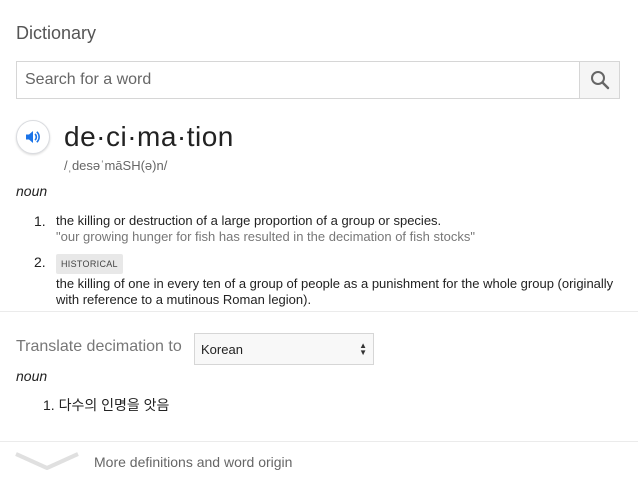 The width and height of the screenshot is (638, 482). Describe the element at coordinates (99, 346) in the screenshot. I see `translate-label: Translate decimation to` at that location.